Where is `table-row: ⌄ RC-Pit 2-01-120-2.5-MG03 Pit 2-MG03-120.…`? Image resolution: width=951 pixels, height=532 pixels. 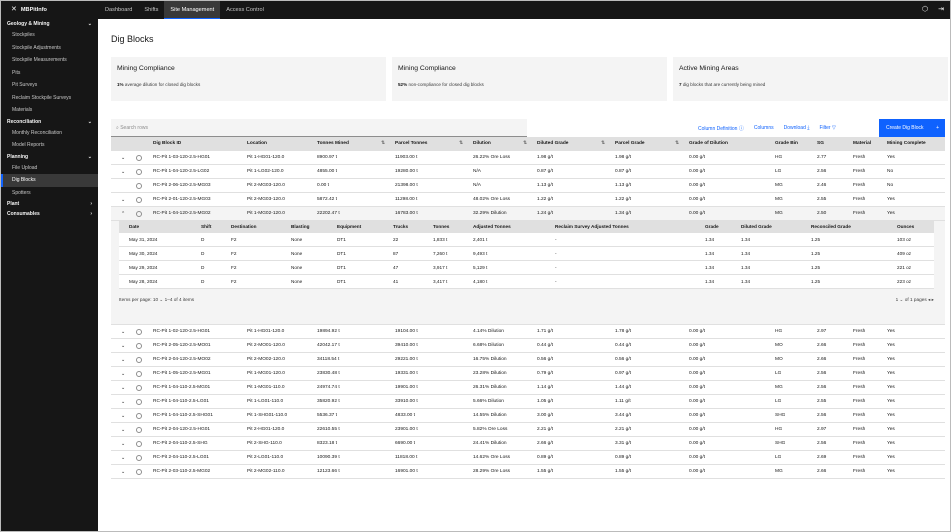
table-row: ⌄ RC-Pit 2-01-120-2.5-MG03 Pit 2-MG03-120.… is located at coordinates (528, 200).